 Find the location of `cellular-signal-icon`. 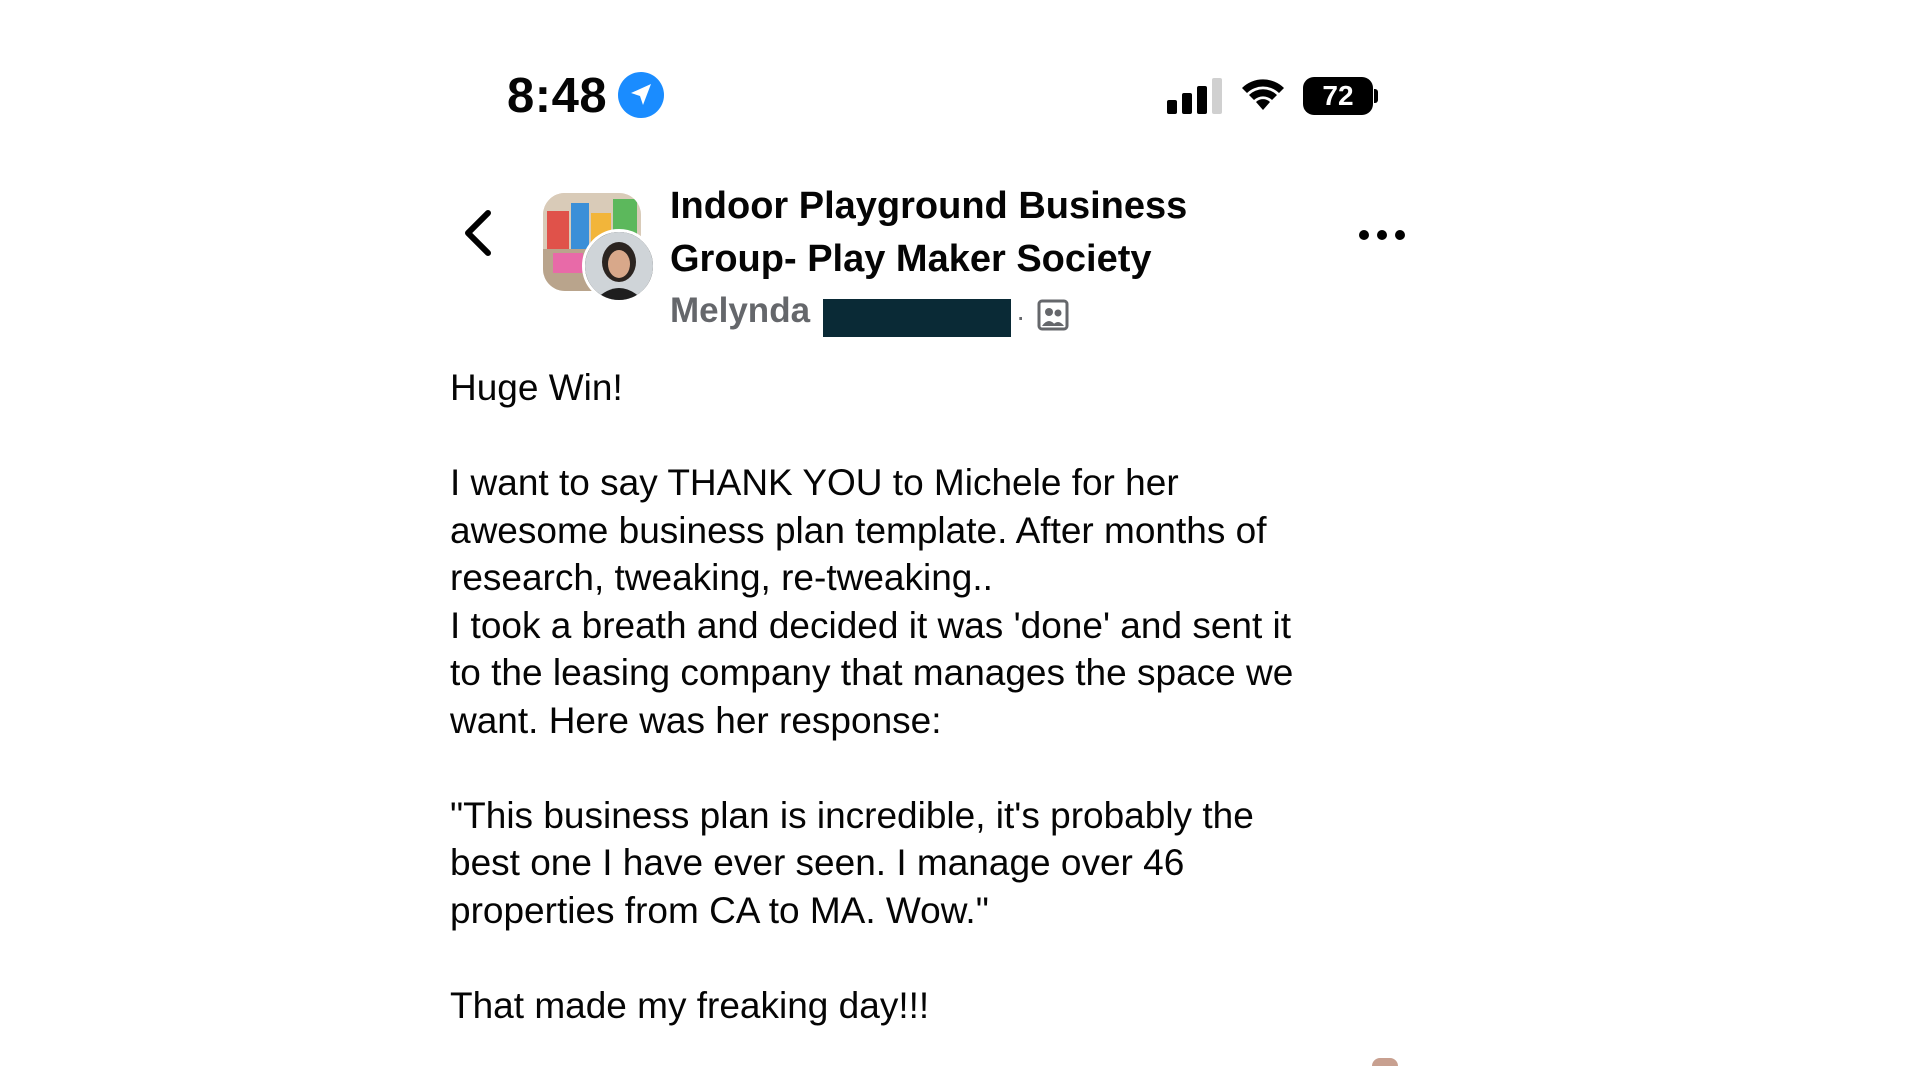

cellular-signal-icon is located at coordinates (1194, 96).